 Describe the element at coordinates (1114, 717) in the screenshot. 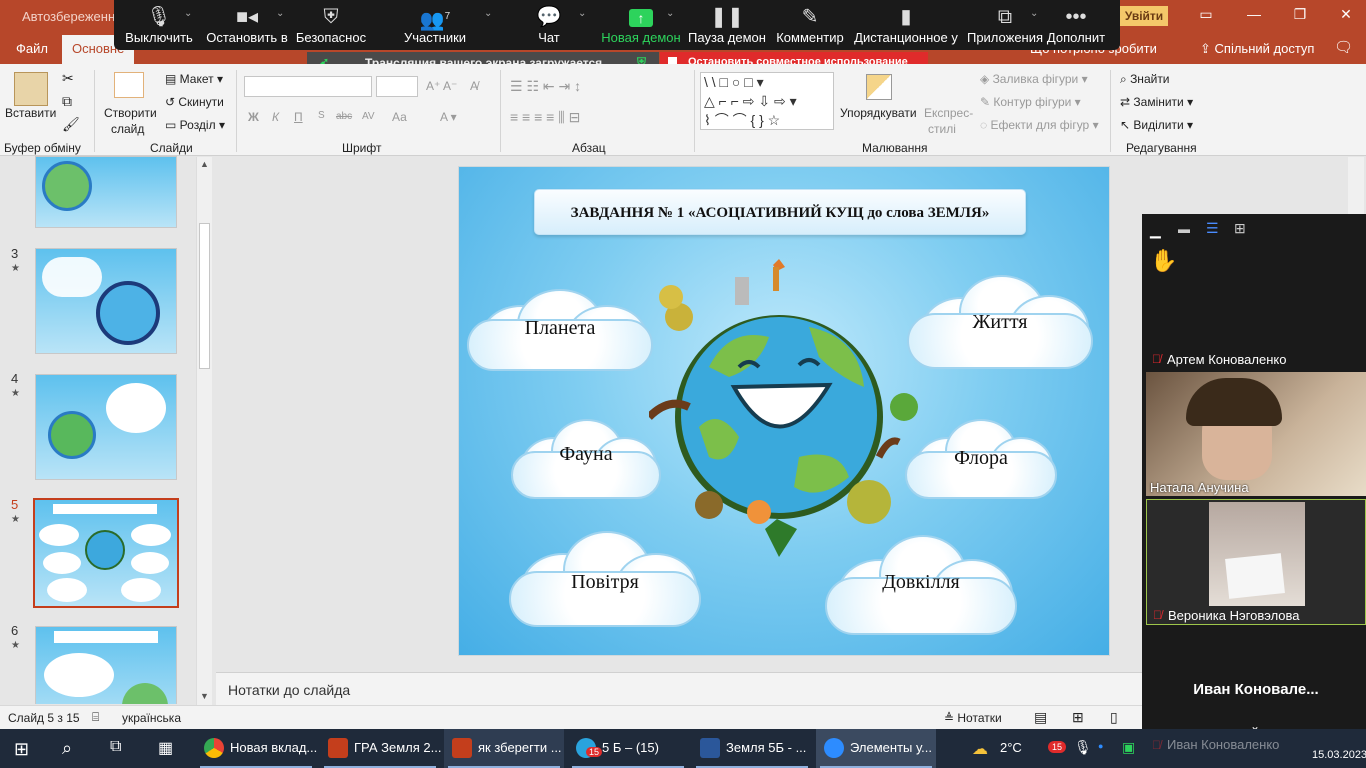

I see `reading-view-icon: ▯` at that location.